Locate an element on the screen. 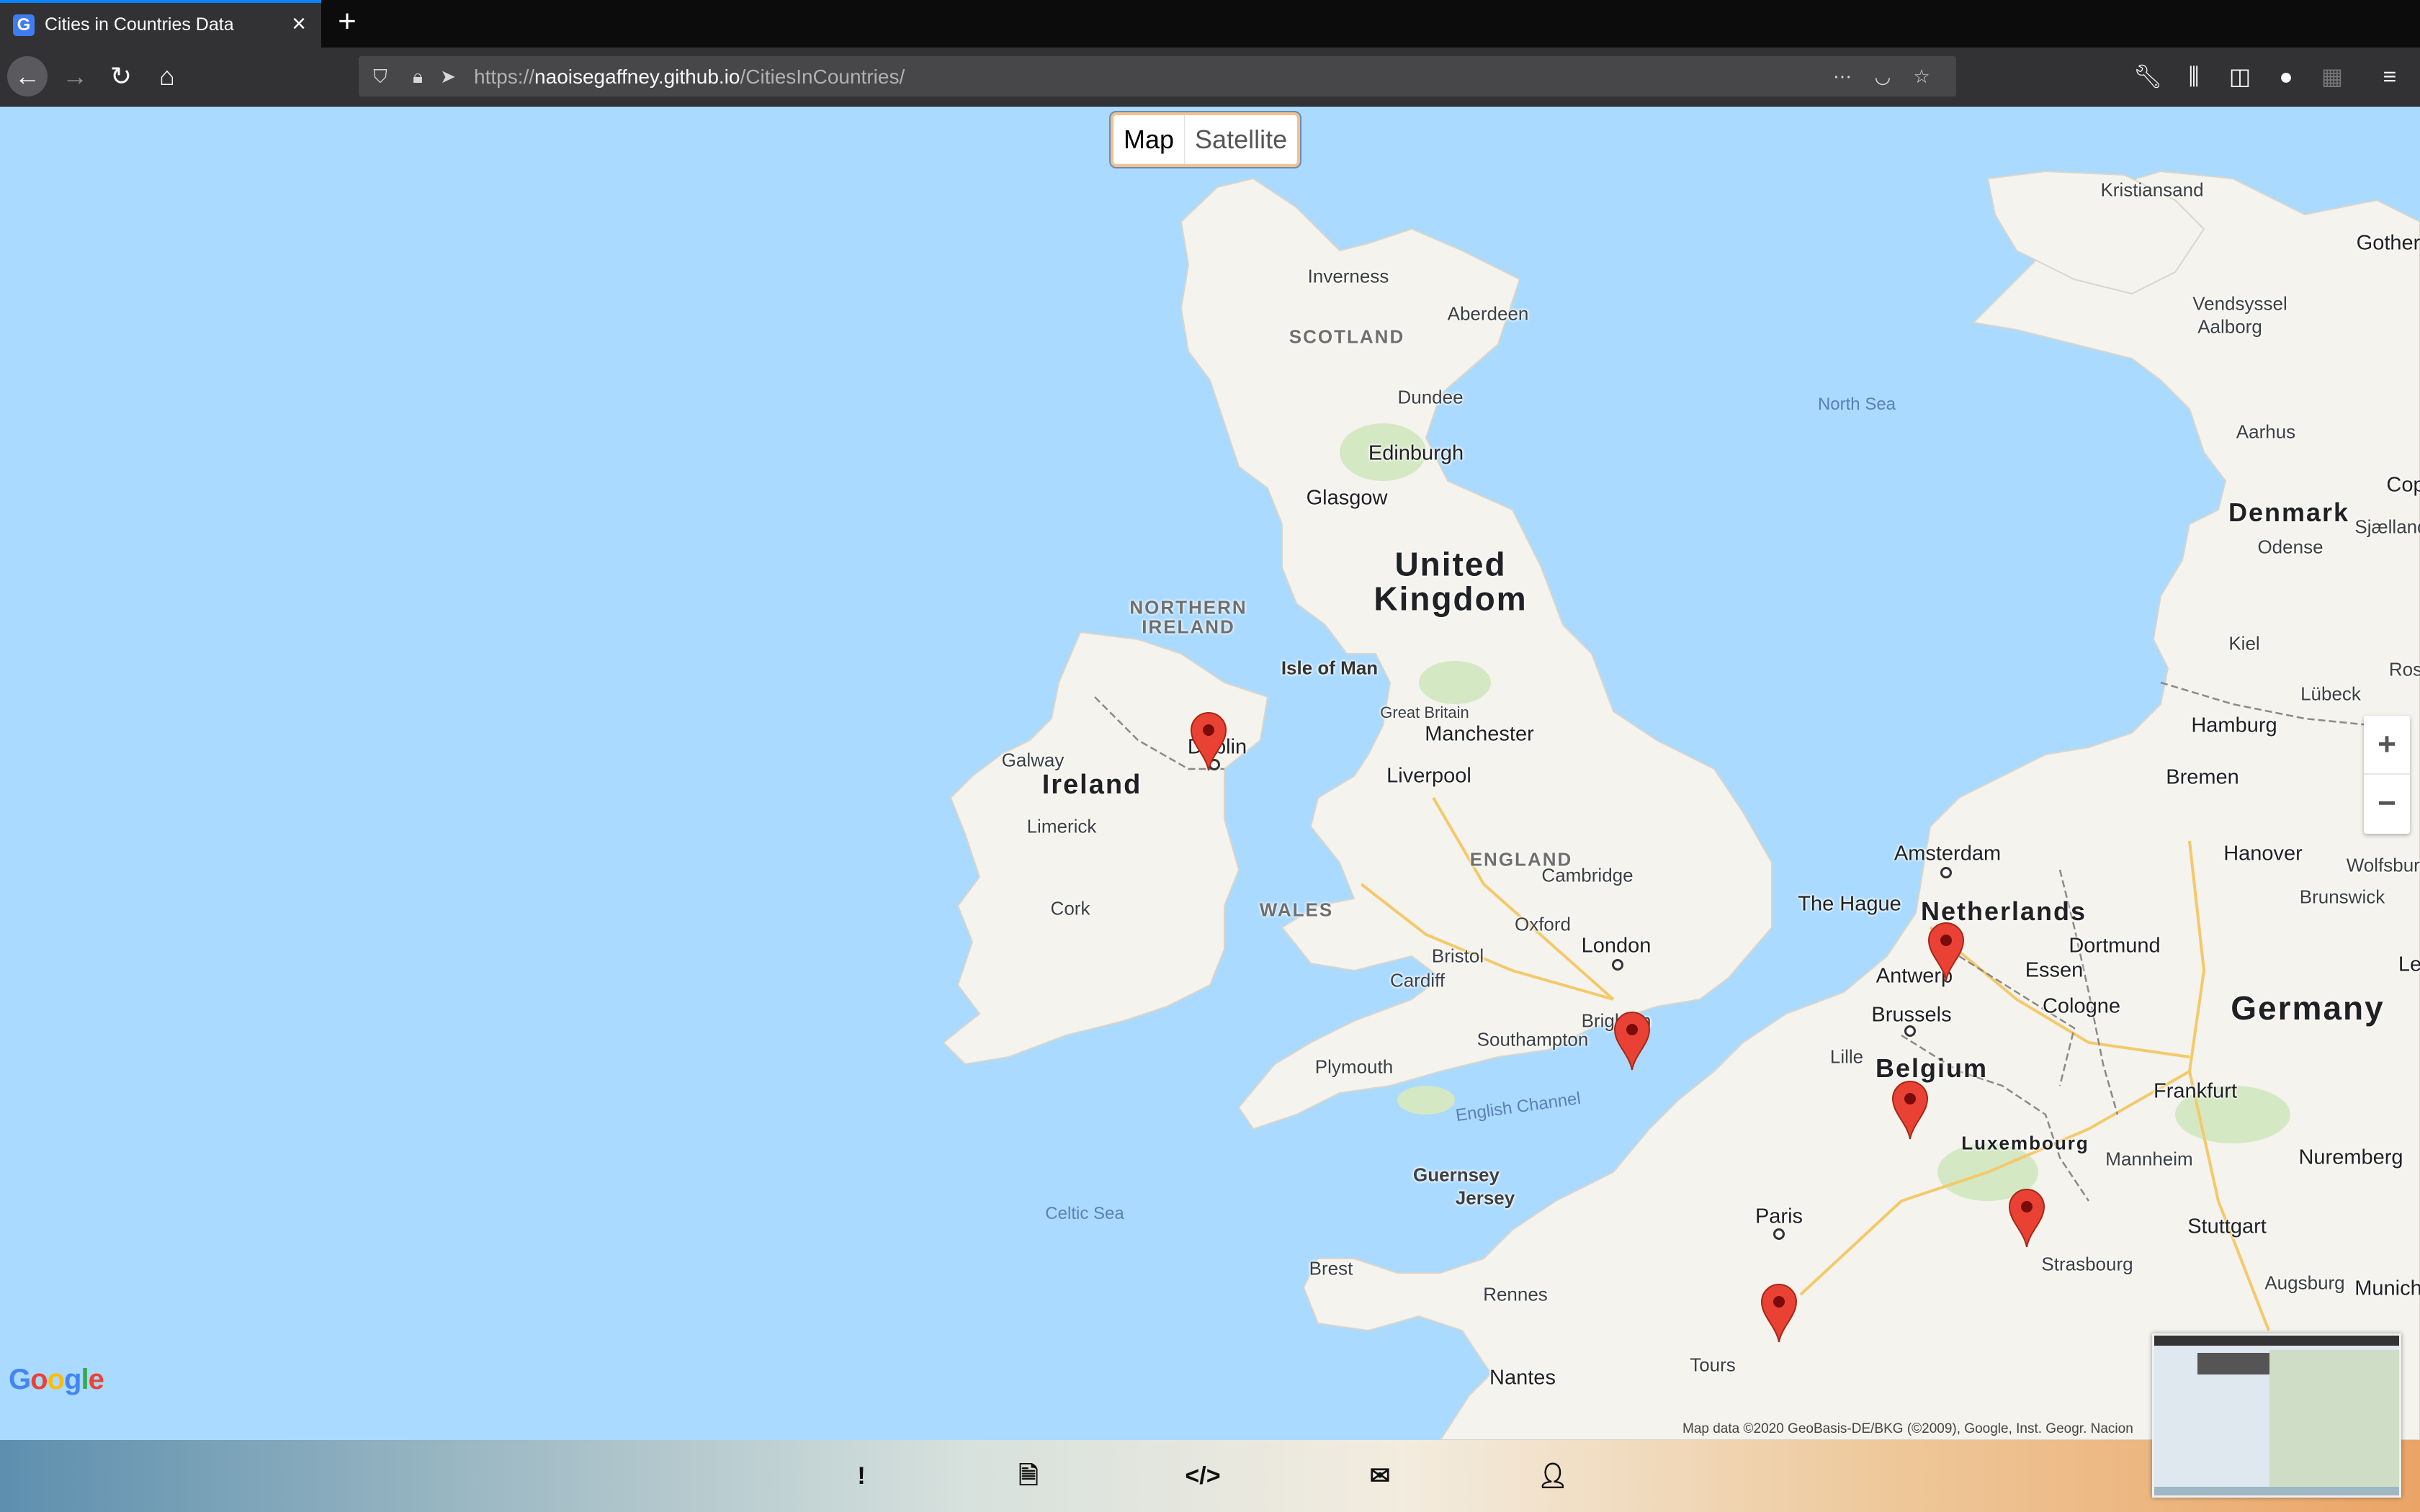 The width and height of the screenshot is (2420, 1512). more-actions-icon: ⋯ is located at coordinates (1843, 76).